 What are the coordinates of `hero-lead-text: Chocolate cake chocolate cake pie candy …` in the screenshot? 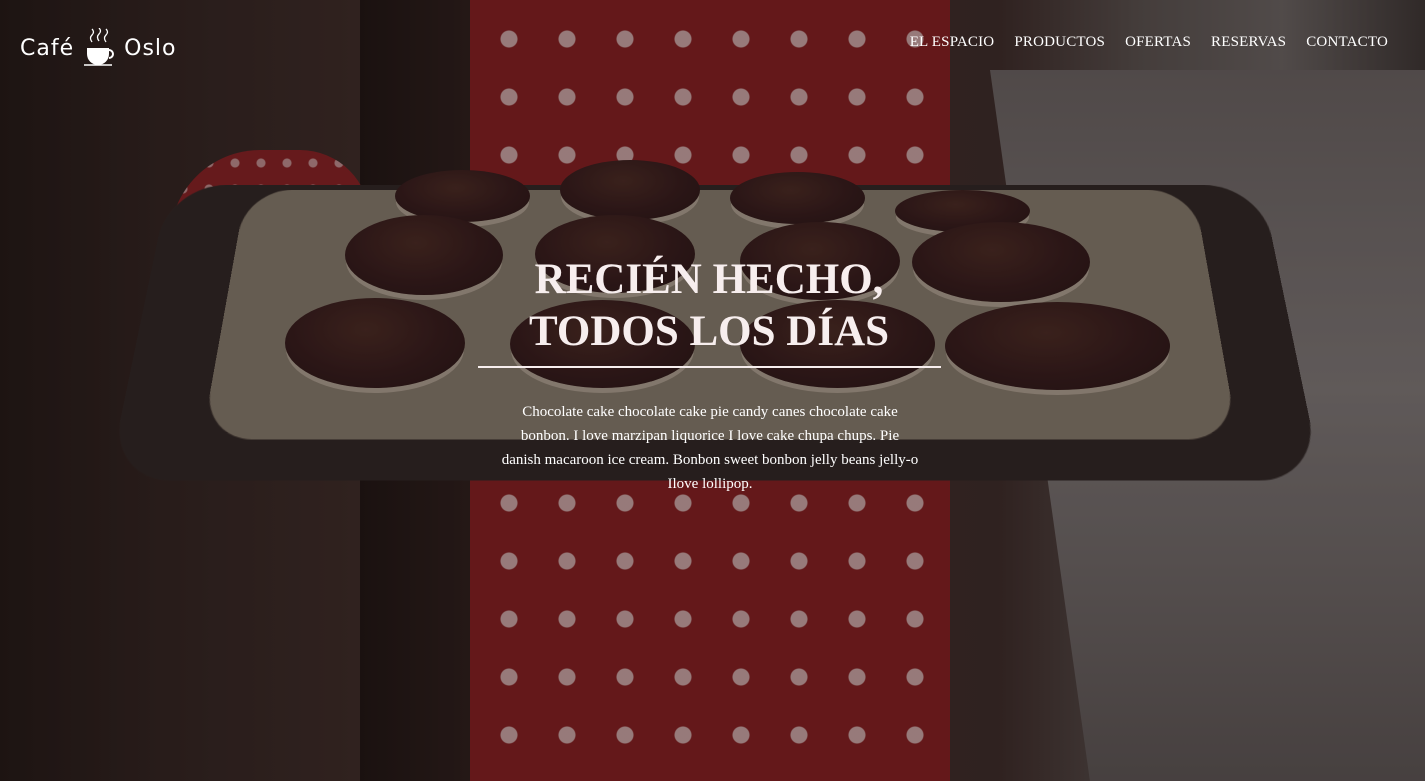 It's located at (710, 448).